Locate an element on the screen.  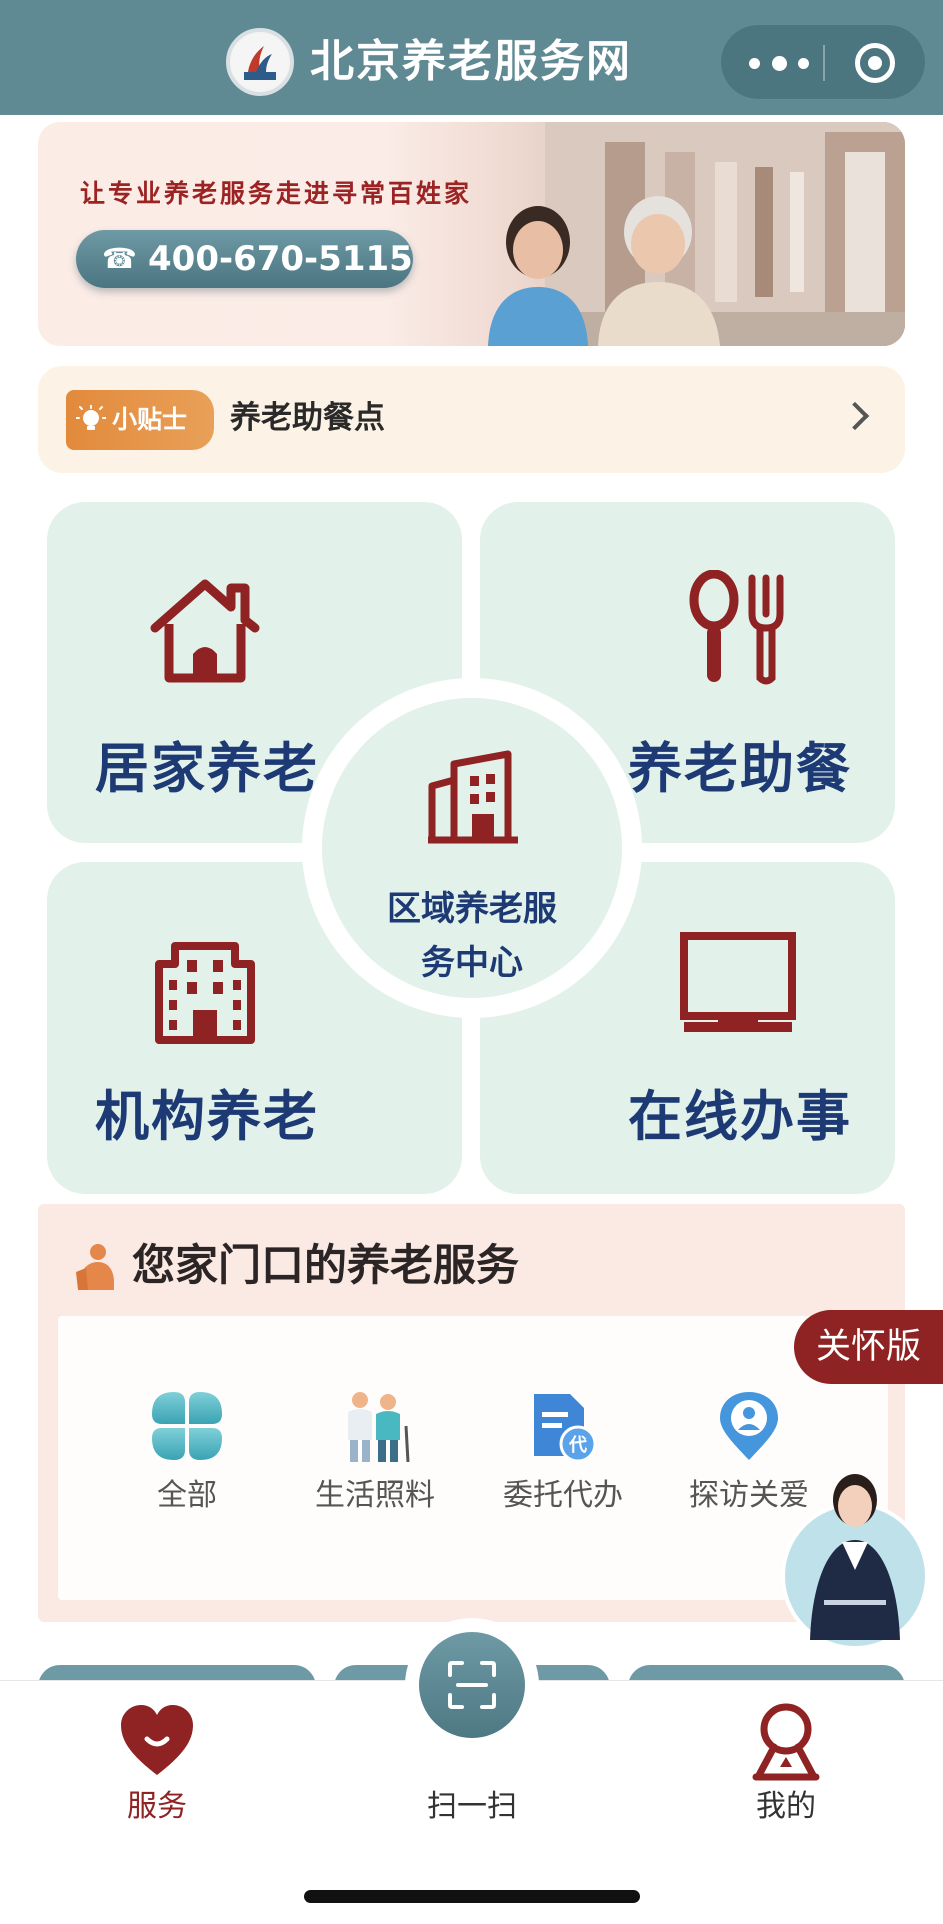
hotline-number: 400-670-5115 is located at coordinates (280, 259).